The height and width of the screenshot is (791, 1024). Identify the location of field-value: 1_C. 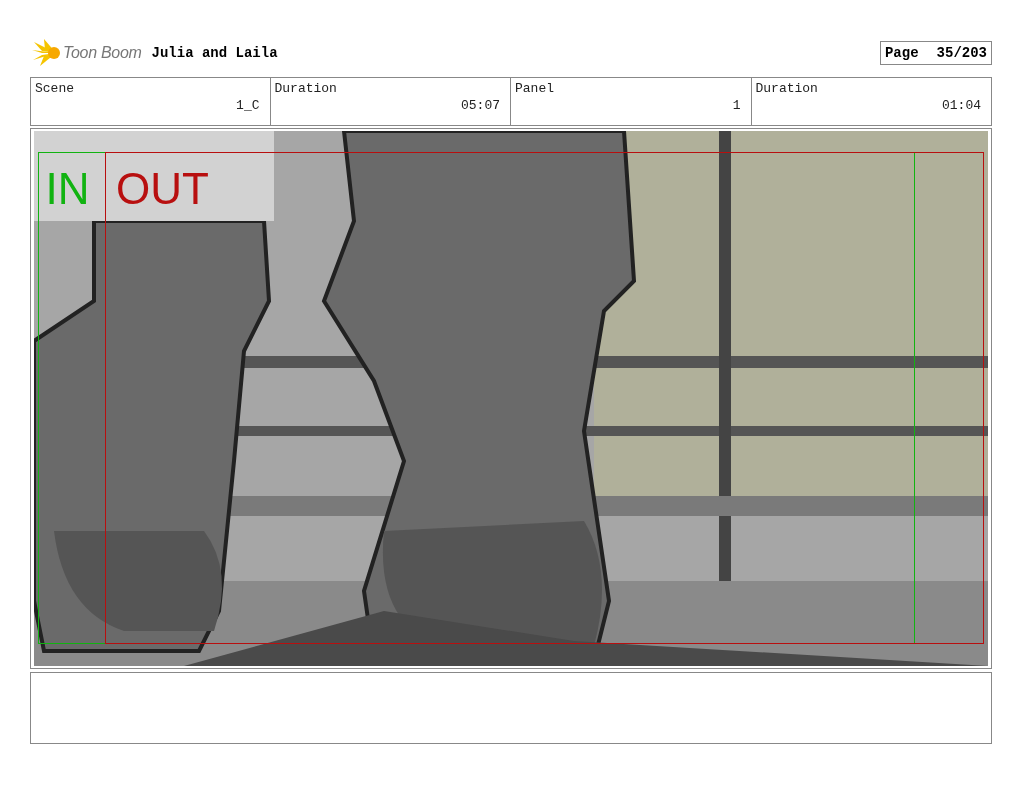
(247, 105).